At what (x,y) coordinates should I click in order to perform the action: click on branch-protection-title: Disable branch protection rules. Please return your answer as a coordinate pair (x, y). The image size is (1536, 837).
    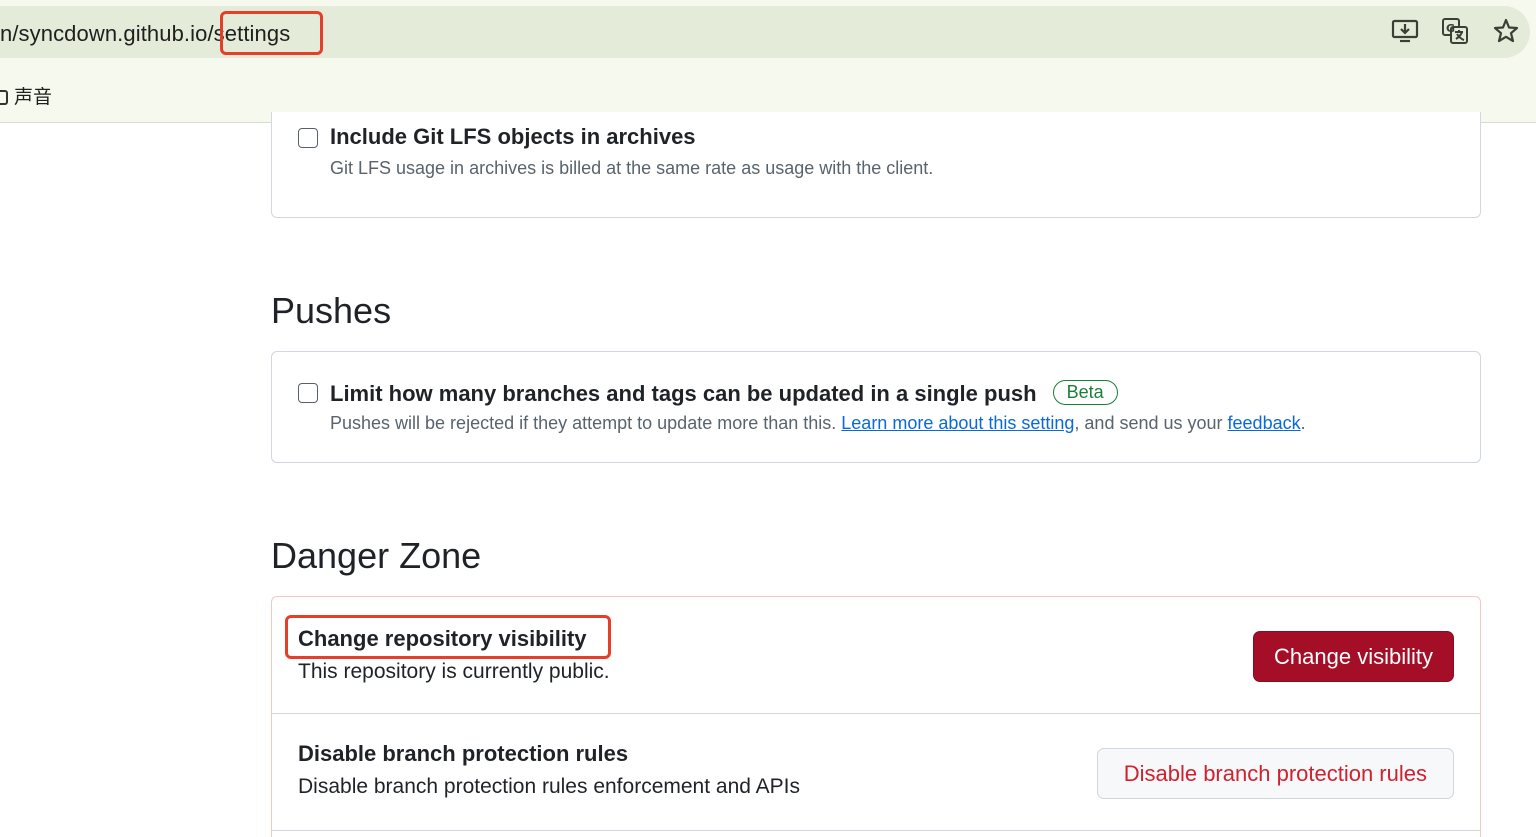
    Looking at the image, I should click on (463, 753).